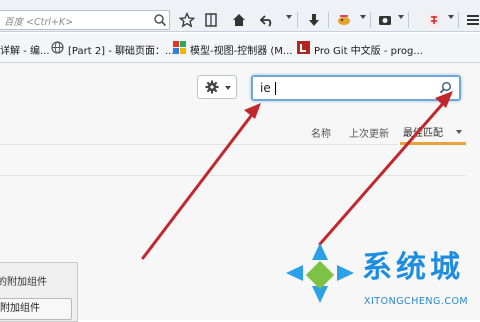 The image size is (480, 322). I want to click on browser-toolbar: 百度 <Ctrl+K>, so click(240, 16).